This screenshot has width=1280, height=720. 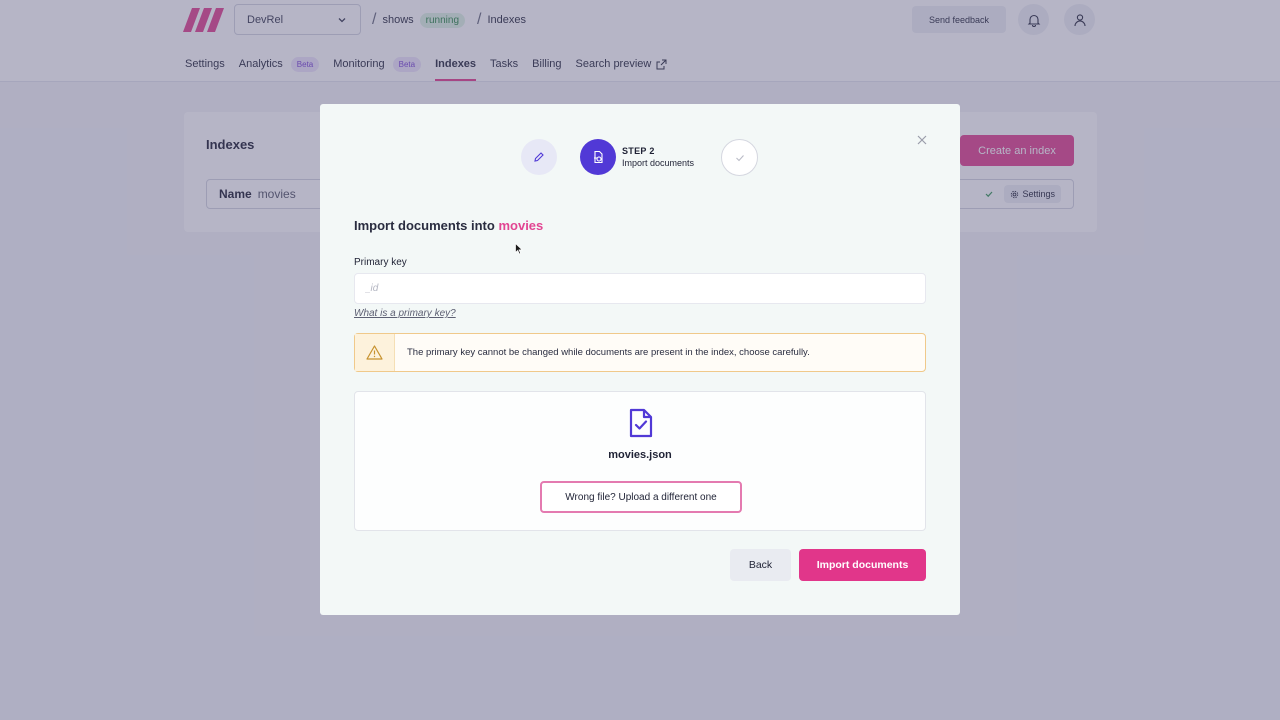 I want to click on modal-title: Import documents into movies, so click(x=448, y=225).